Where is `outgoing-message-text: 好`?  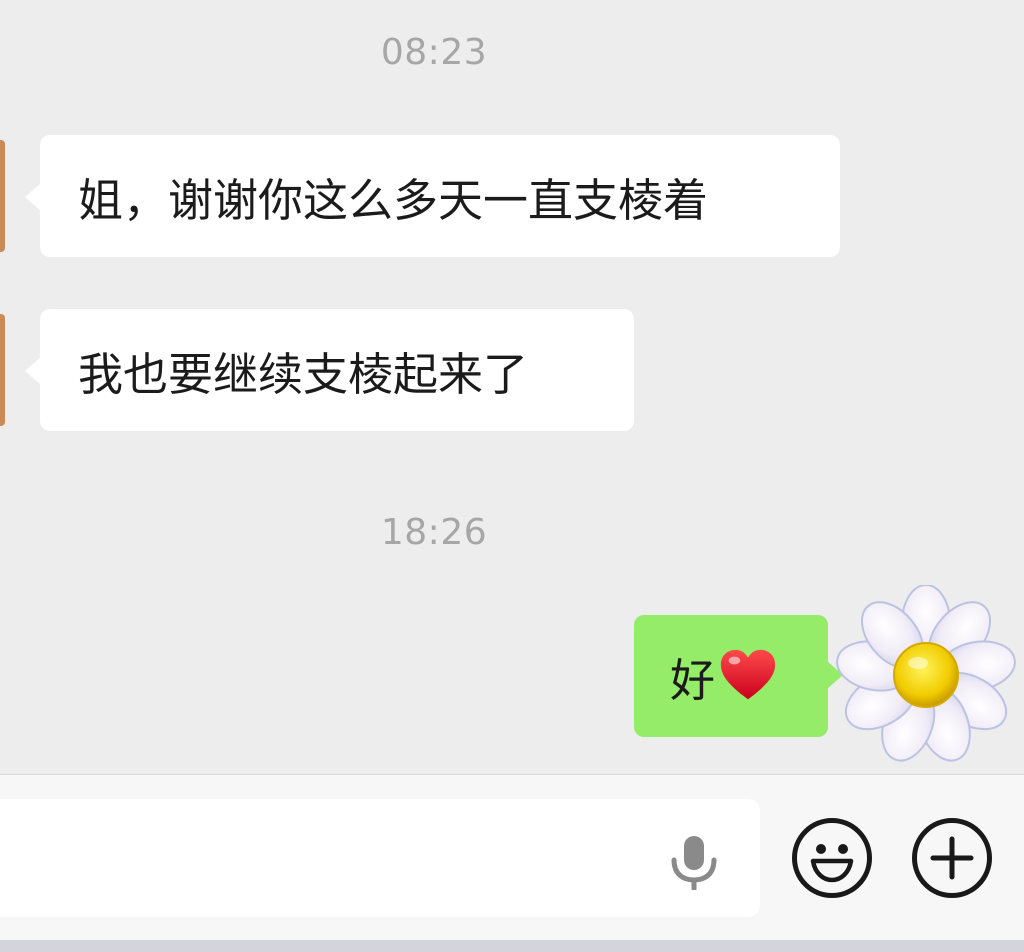 outgoing-message-text: 好 is located at coordinates (693, 680).